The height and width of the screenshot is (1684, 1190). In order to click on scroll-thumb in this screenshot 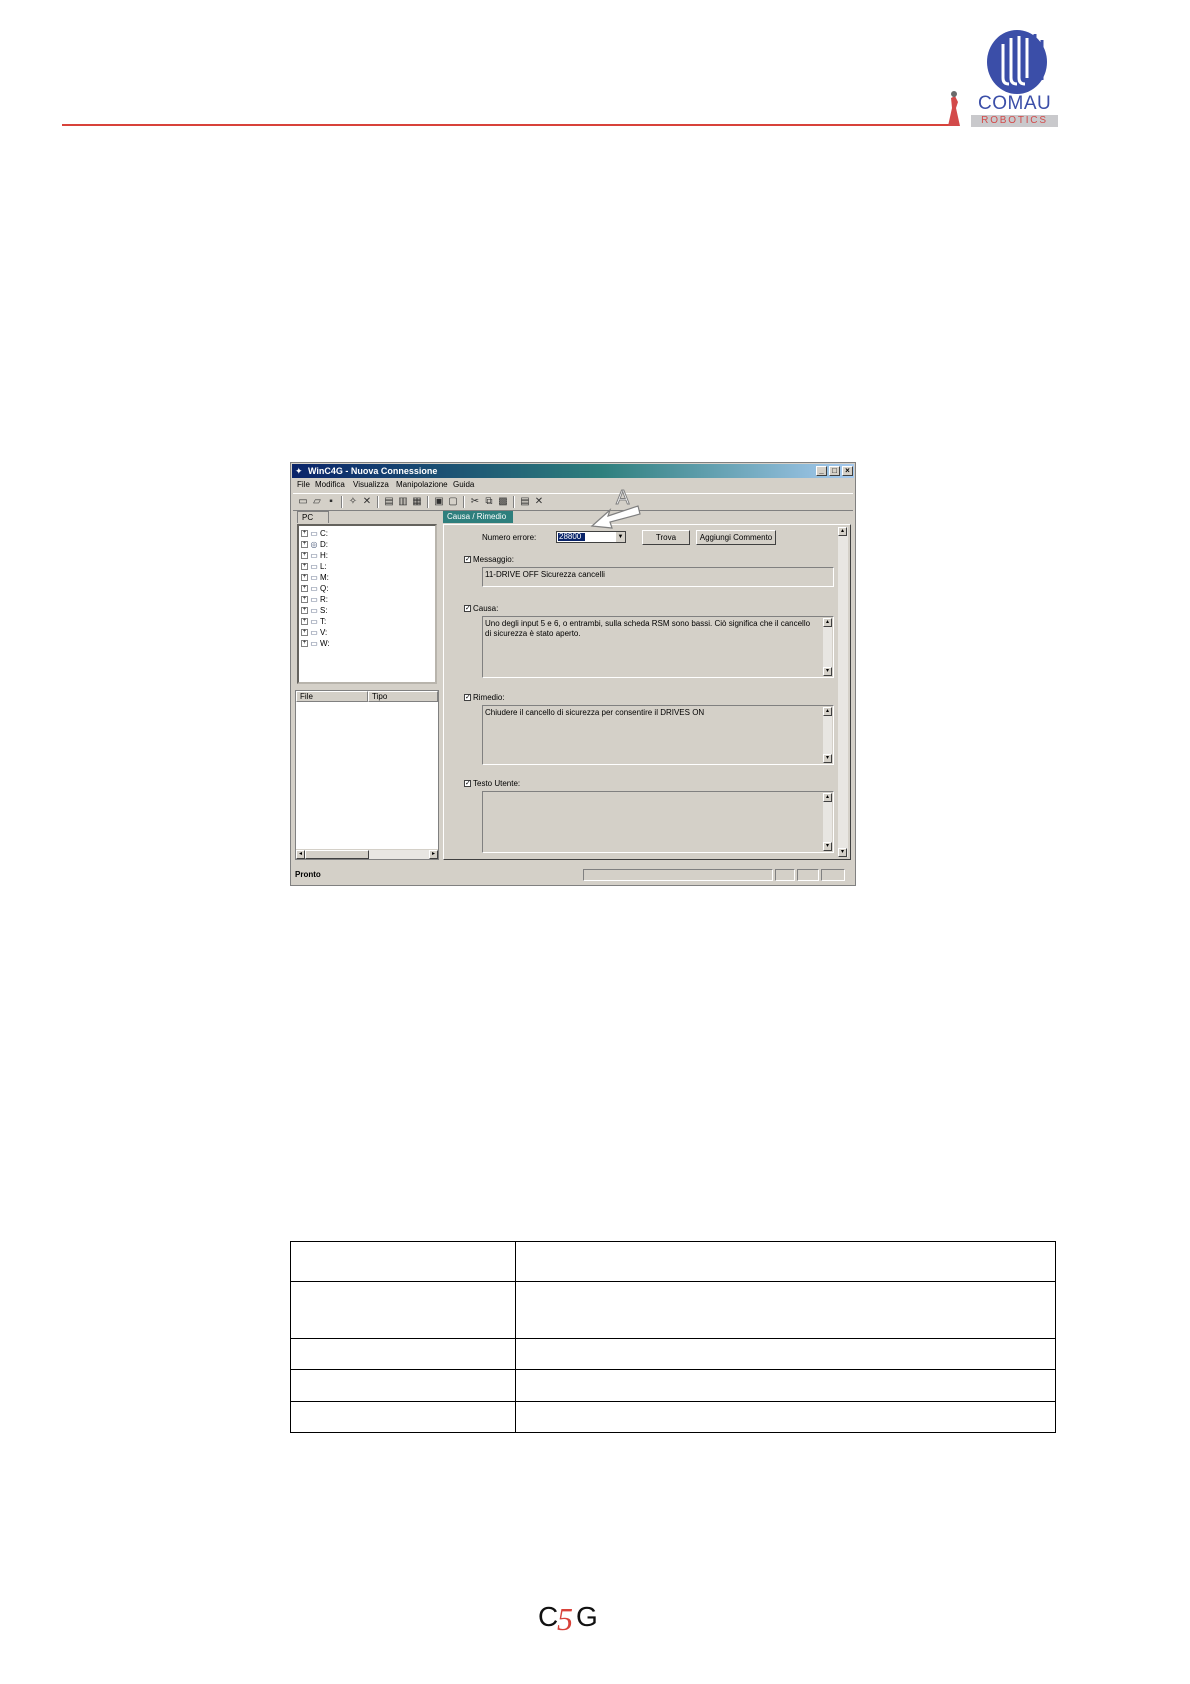, I will do `click(337, 854)`.